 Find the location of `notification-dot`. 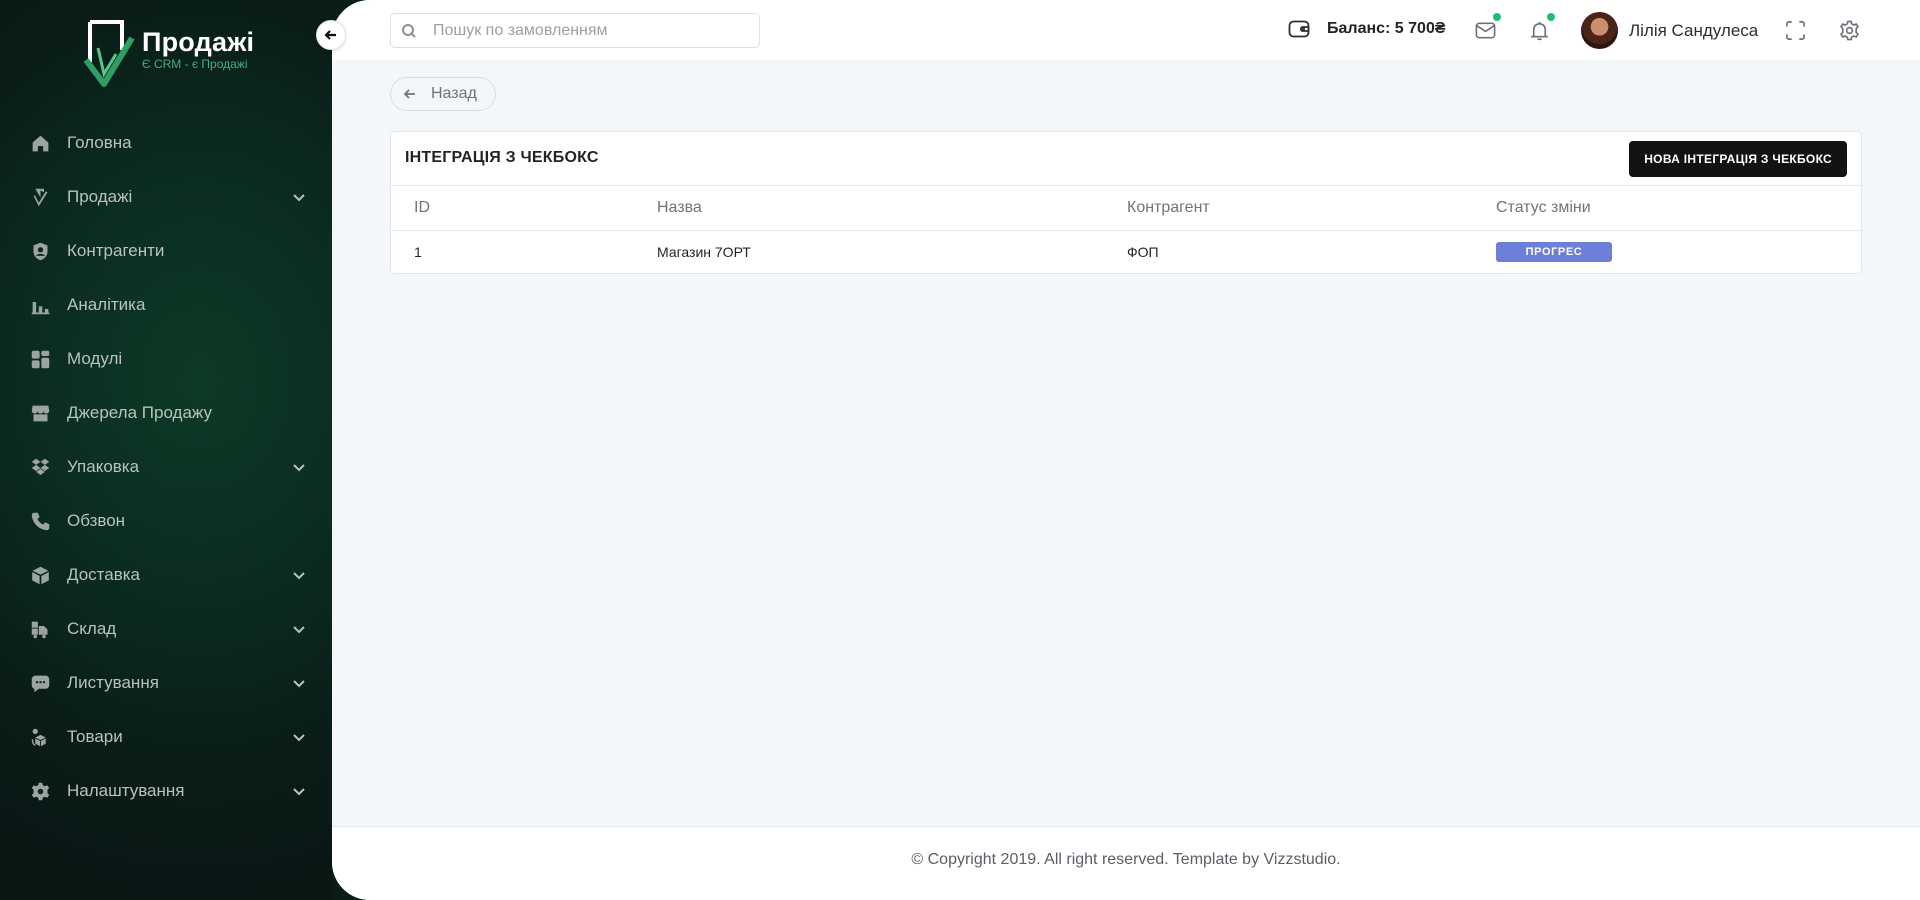

notification-dot is located at coordinates (1551, 17).